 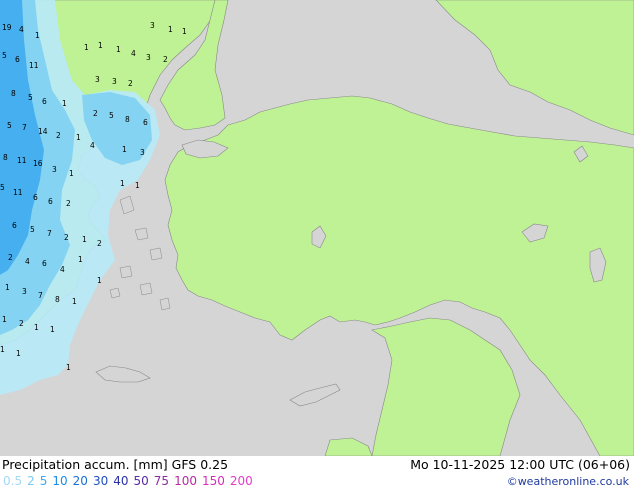 I want to click on valid-datetime: Mo 10-11-2025 12:00 UTC (06+06), so click(x=520, y=464).